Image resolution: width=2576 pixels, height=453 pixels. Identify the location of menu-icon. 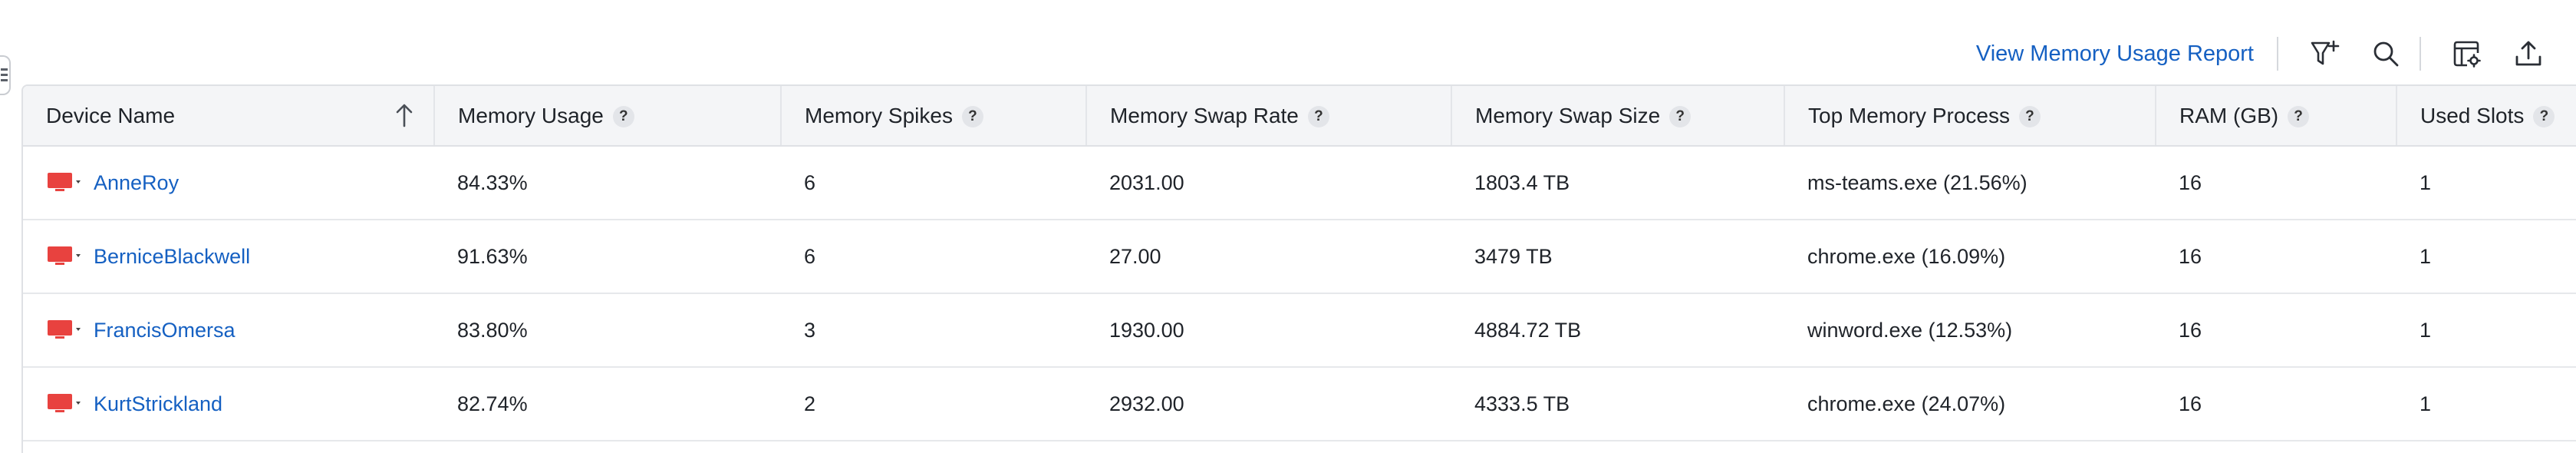
(4, 76).